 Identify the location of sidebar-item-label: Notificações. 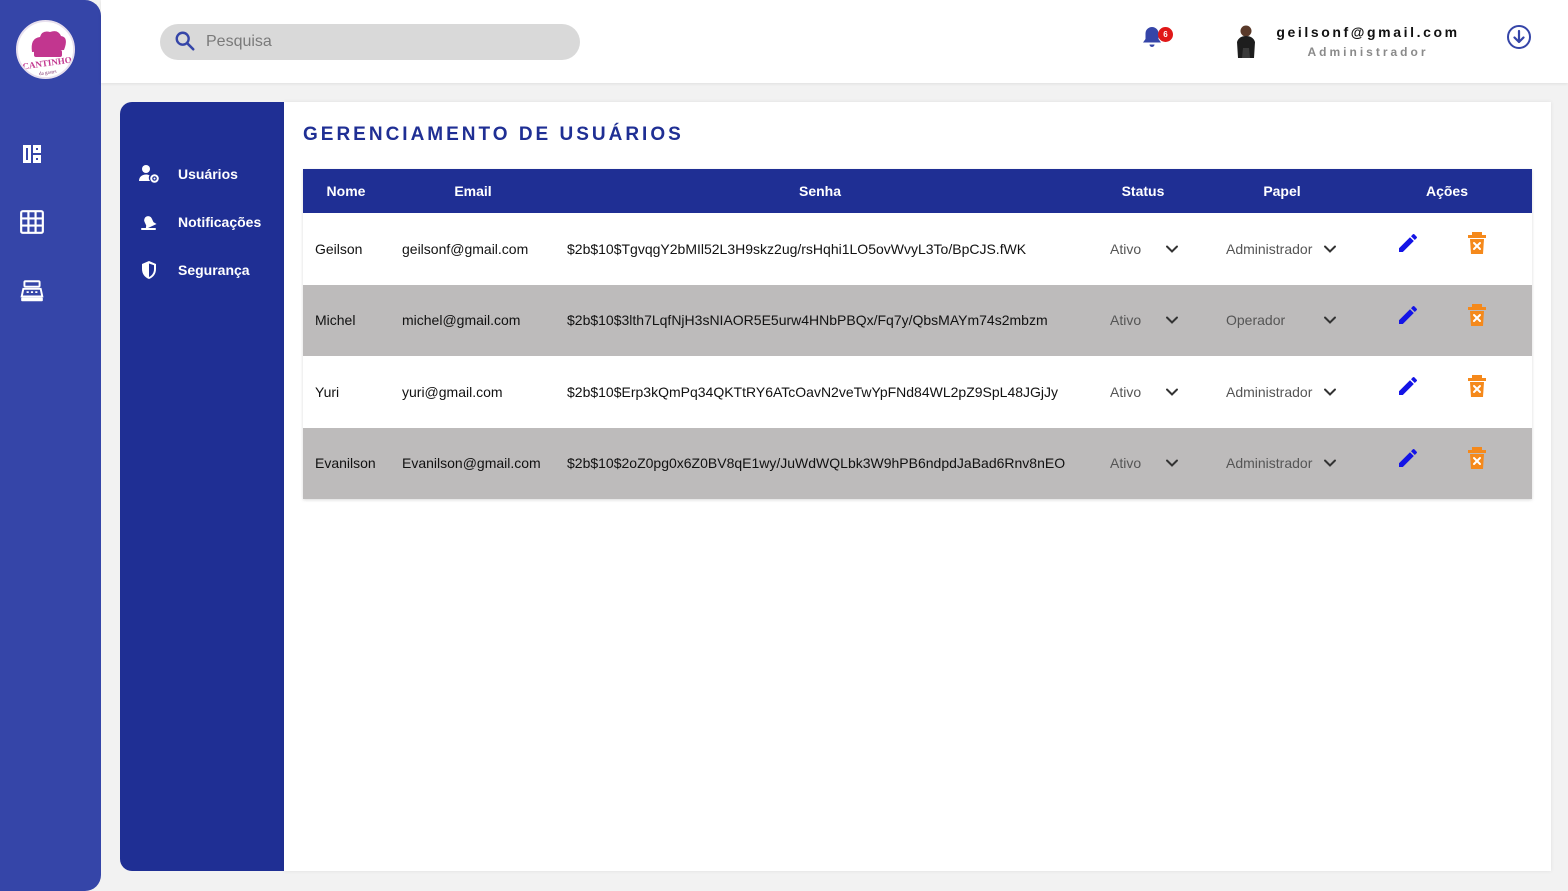
(220, 222).